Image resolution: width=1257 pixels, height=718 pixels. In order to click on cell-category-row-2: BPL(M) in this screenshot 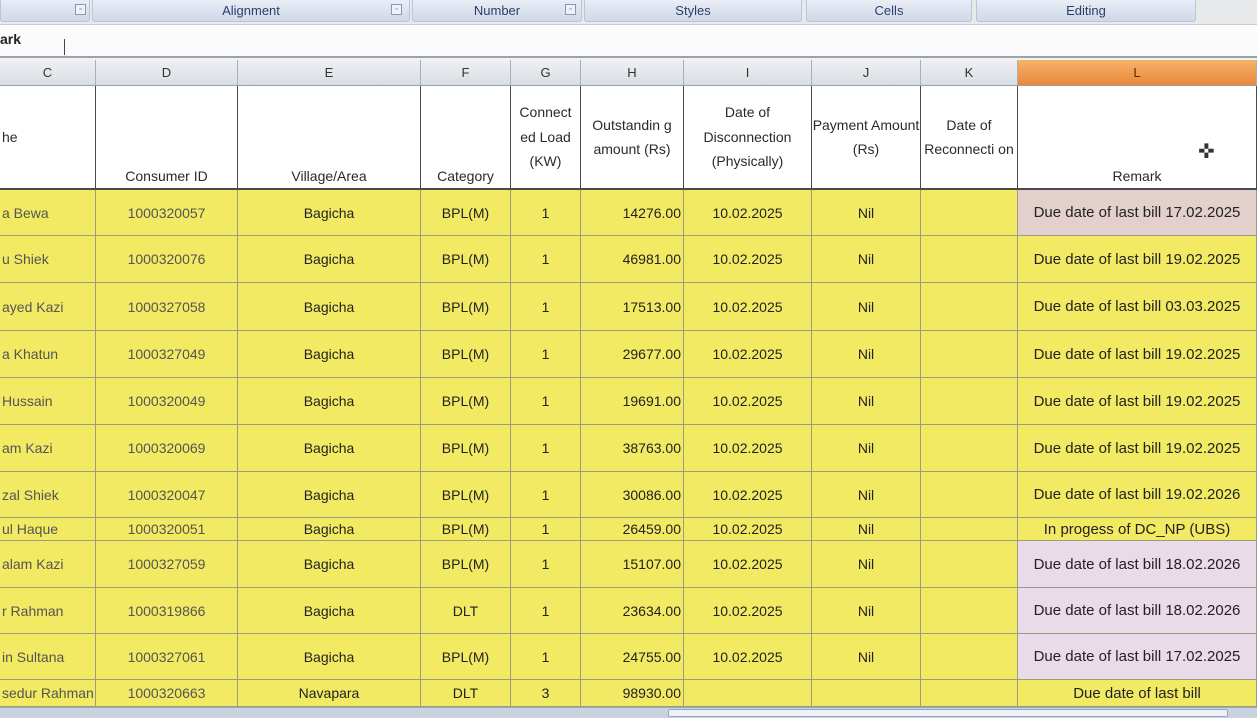, I will do `click(466, 259)`.